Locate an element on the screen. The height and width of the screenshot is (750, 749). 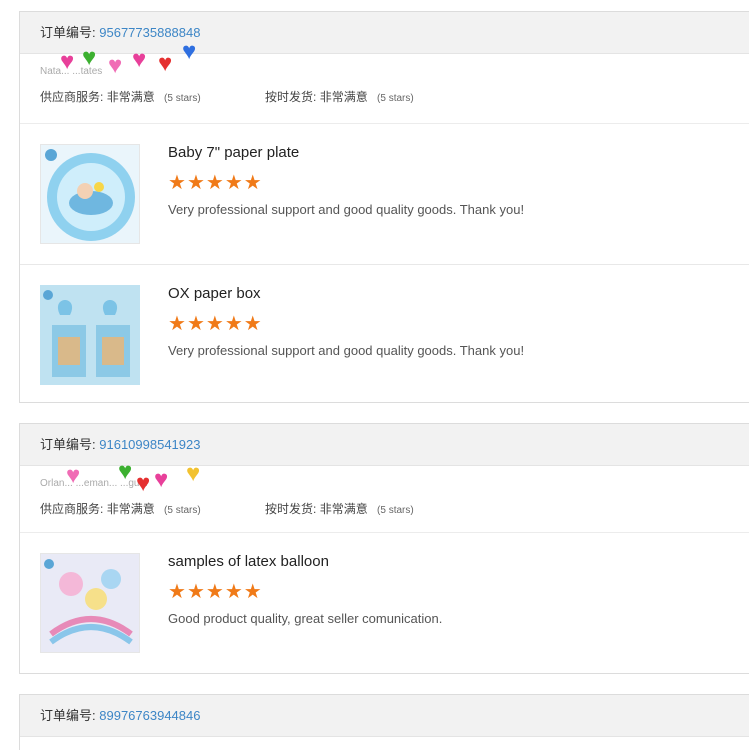
order-number-link: 89976763944846 is located at coordinates (149, 715).